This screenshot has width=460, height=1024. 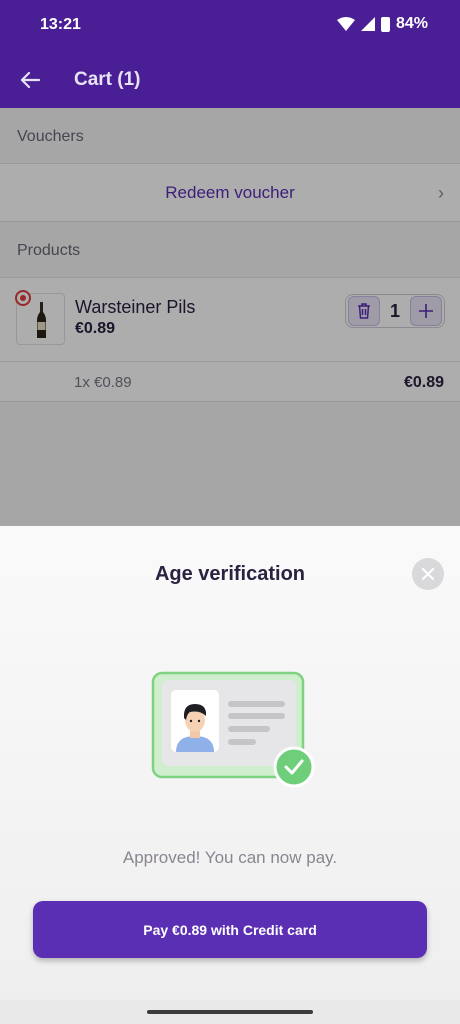 What do you see at coordinates (367, 24) in the screenshot?
I see `signal-icon` at bounding box center [367, 24].